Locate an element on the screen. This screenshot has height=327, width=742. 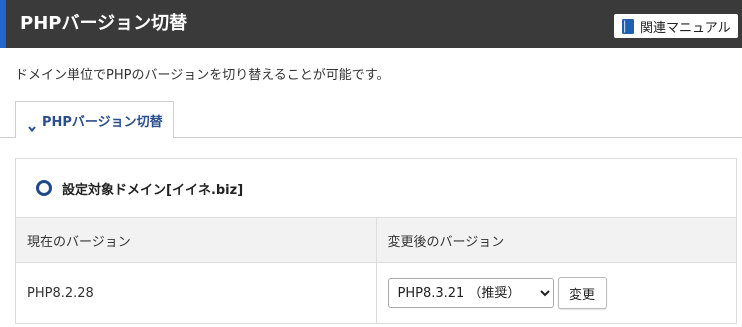
current-version-header: 現在のバージョン is located at coordinates (196, 240).